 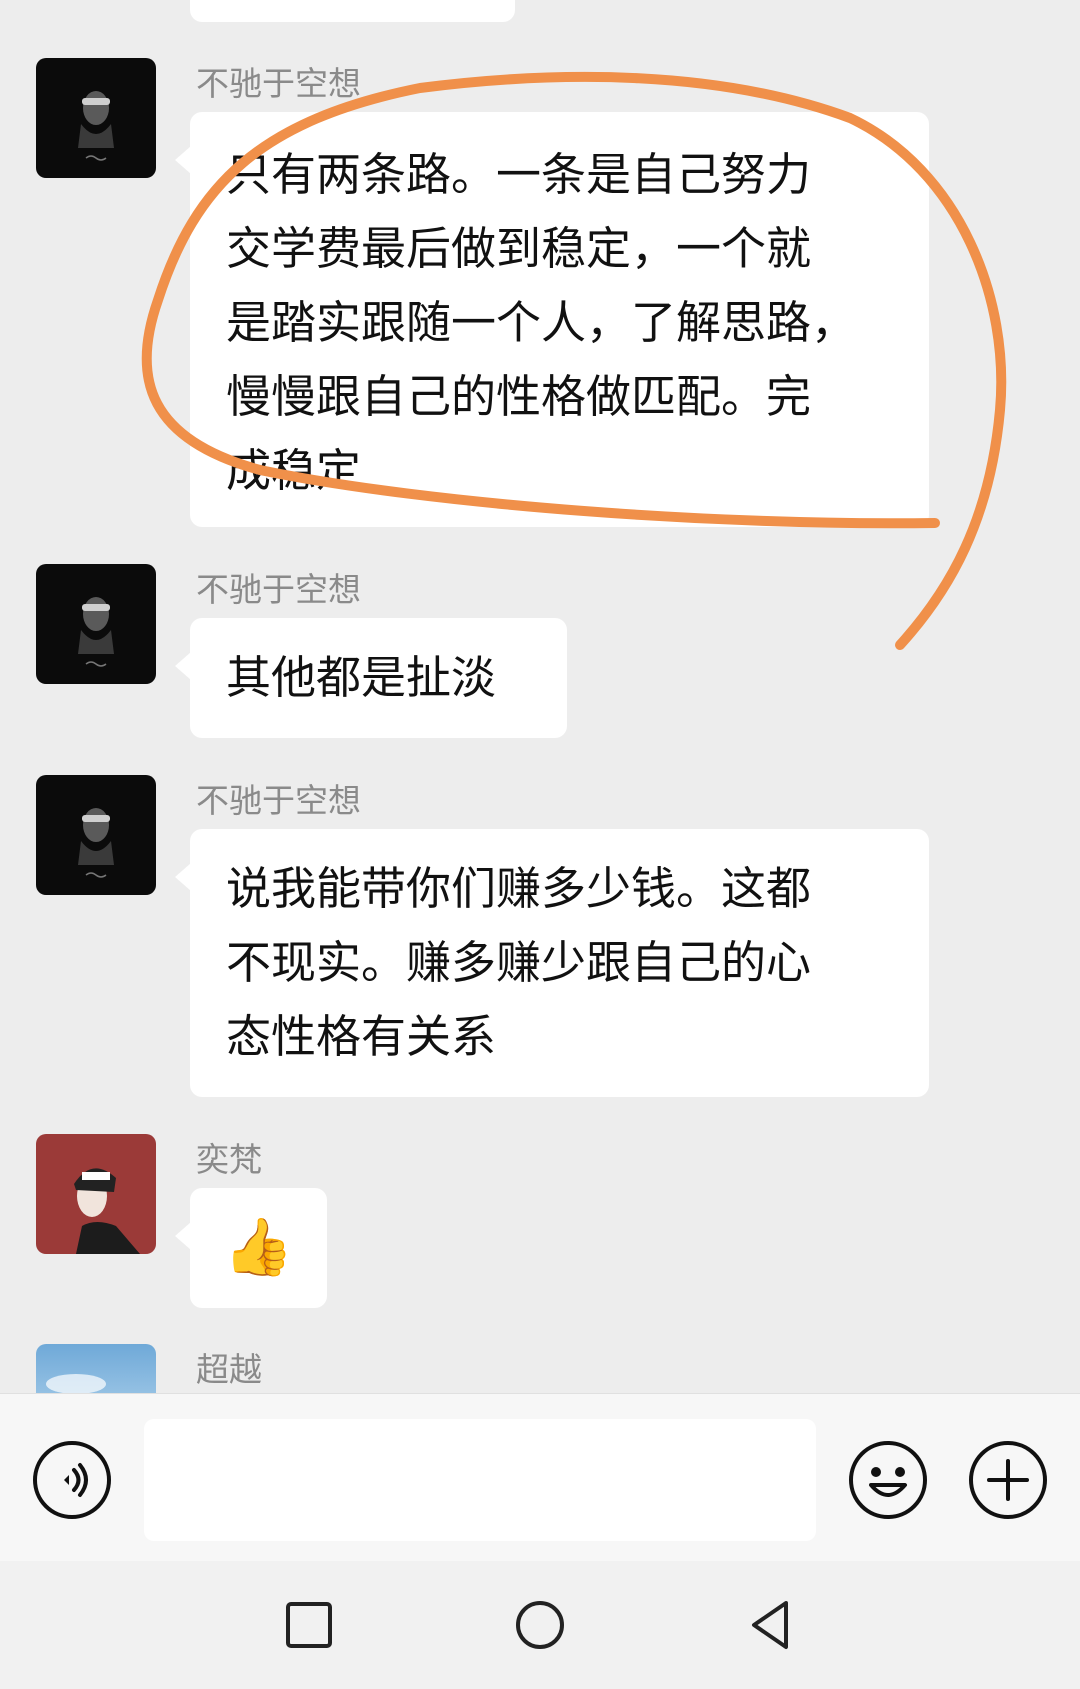 What do you see at coordinates (519, 888) in the screenshot?
I see `message-text-line: 说我能带你们赚多少钱。这都` at bounding box center [519, 888].